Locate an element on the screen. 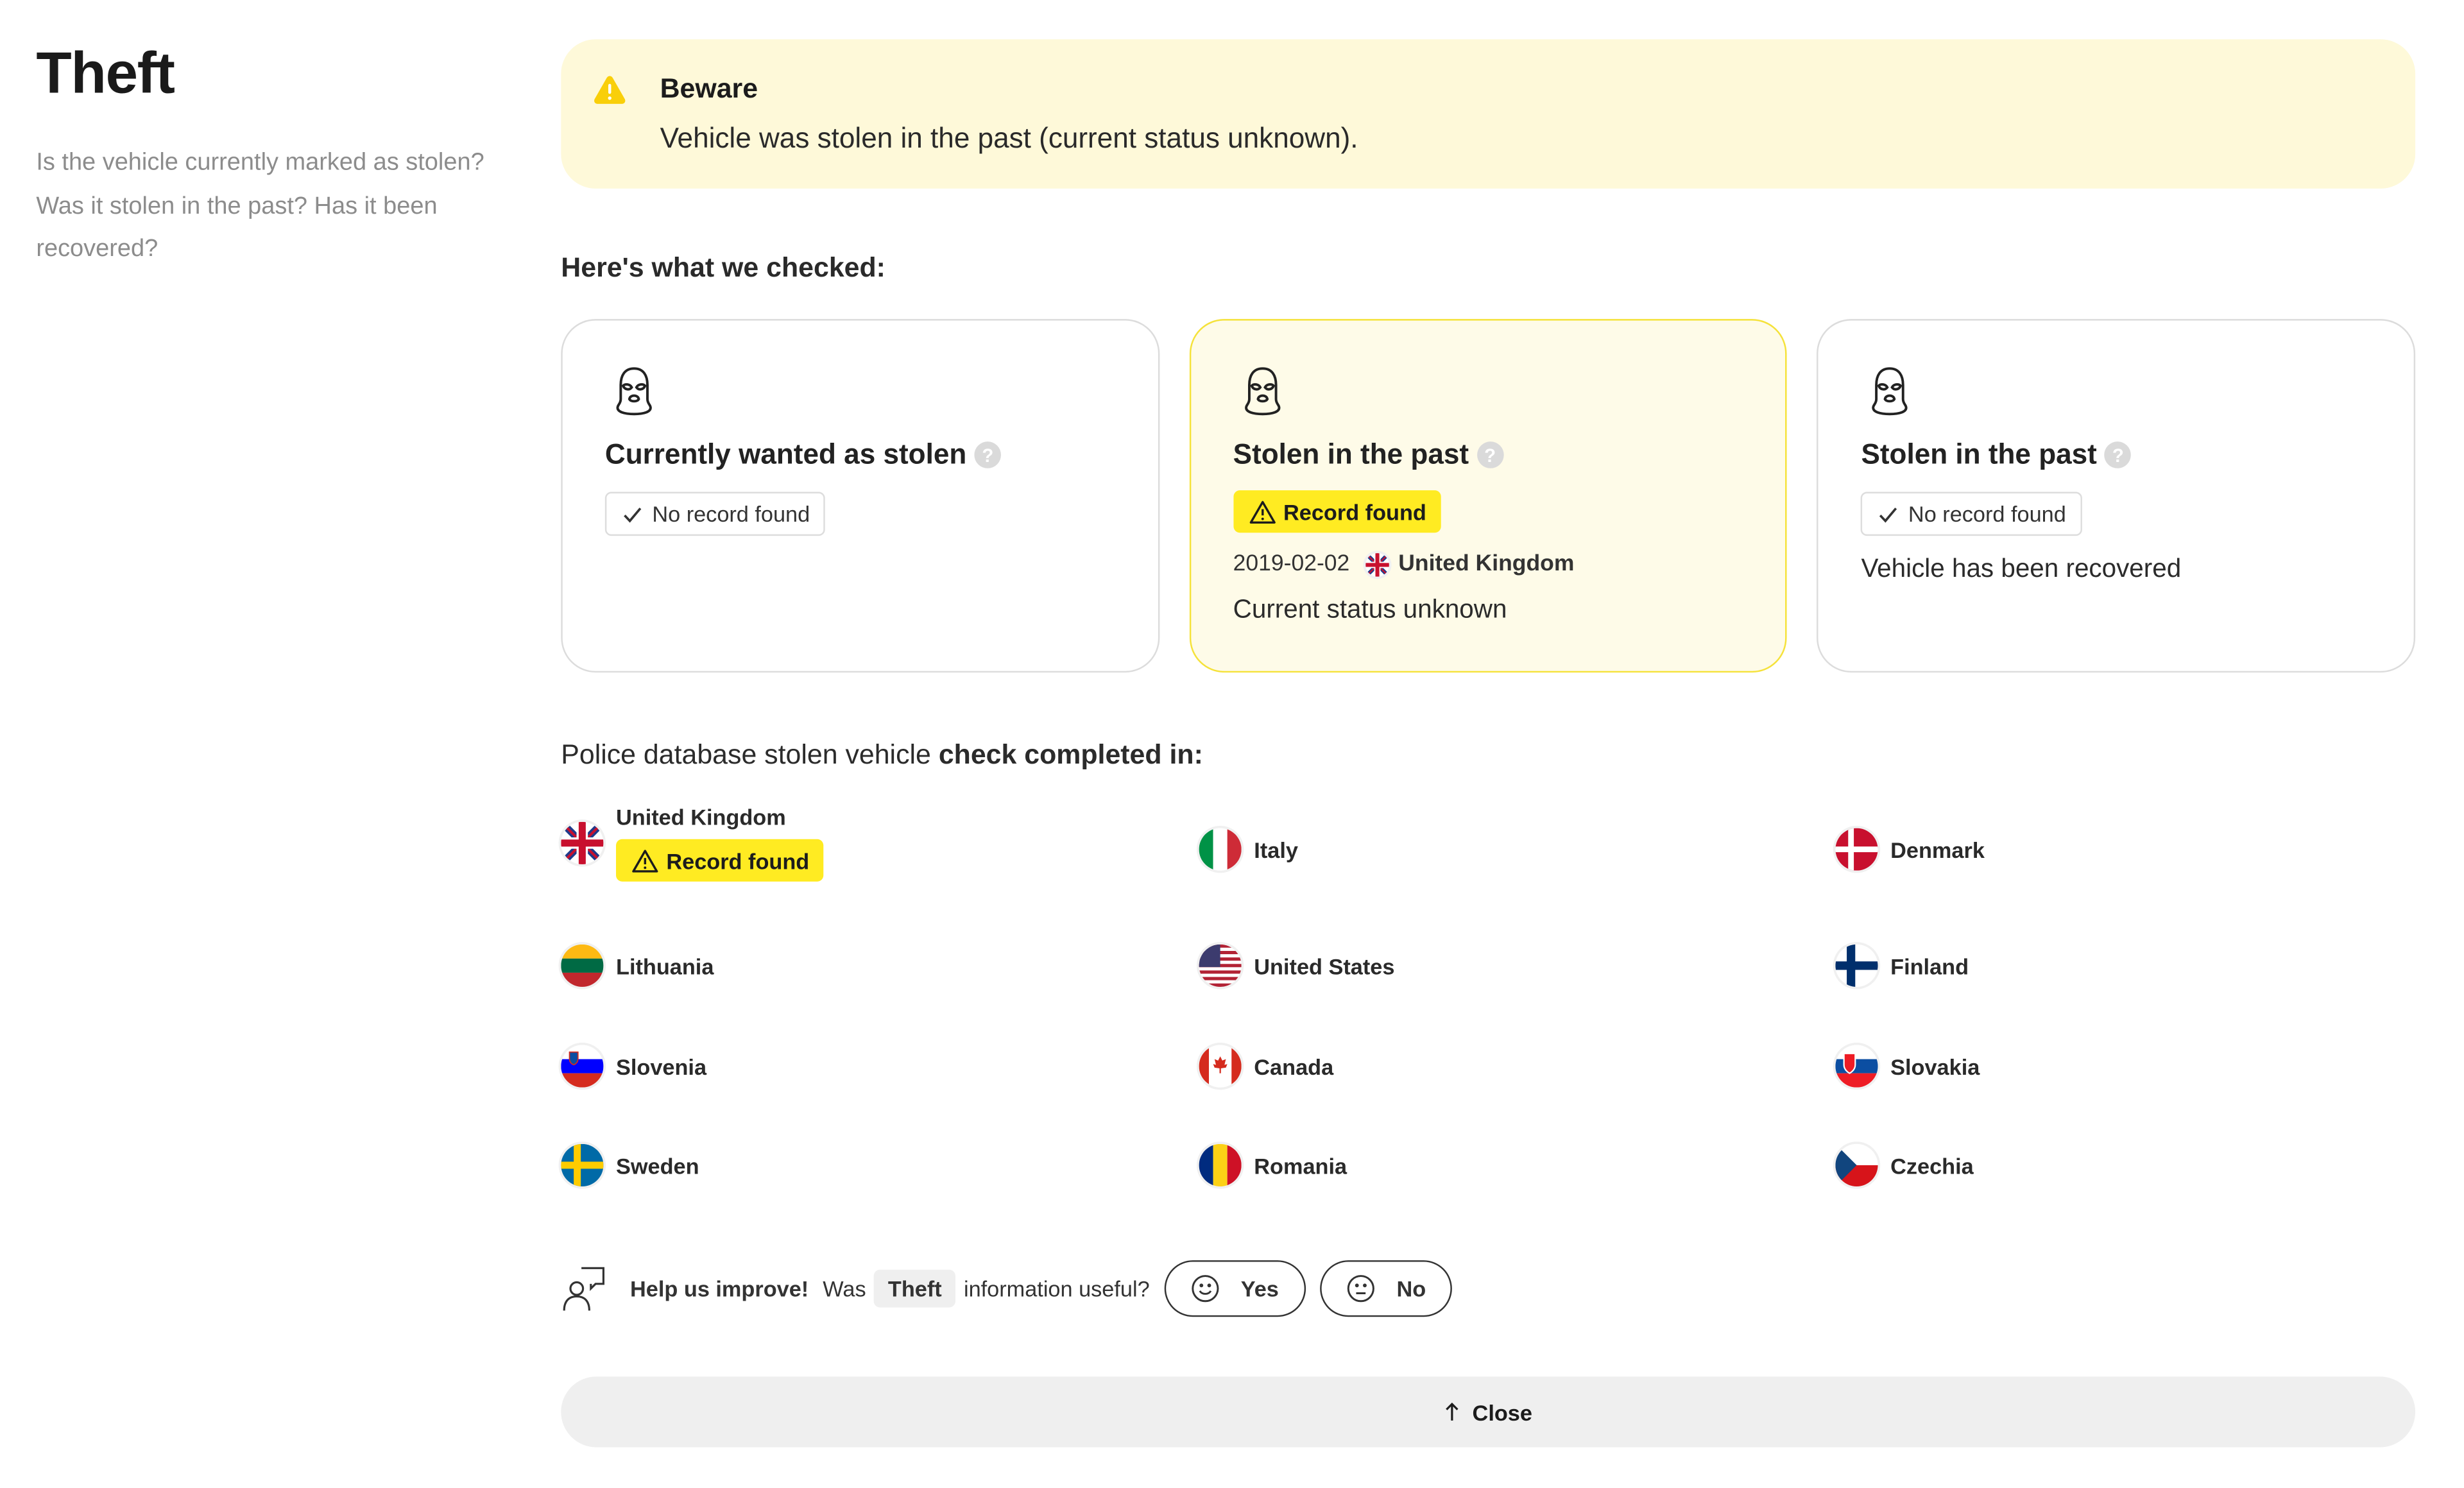  record-note: Current status unknown is located at coordinates (1370, 609).